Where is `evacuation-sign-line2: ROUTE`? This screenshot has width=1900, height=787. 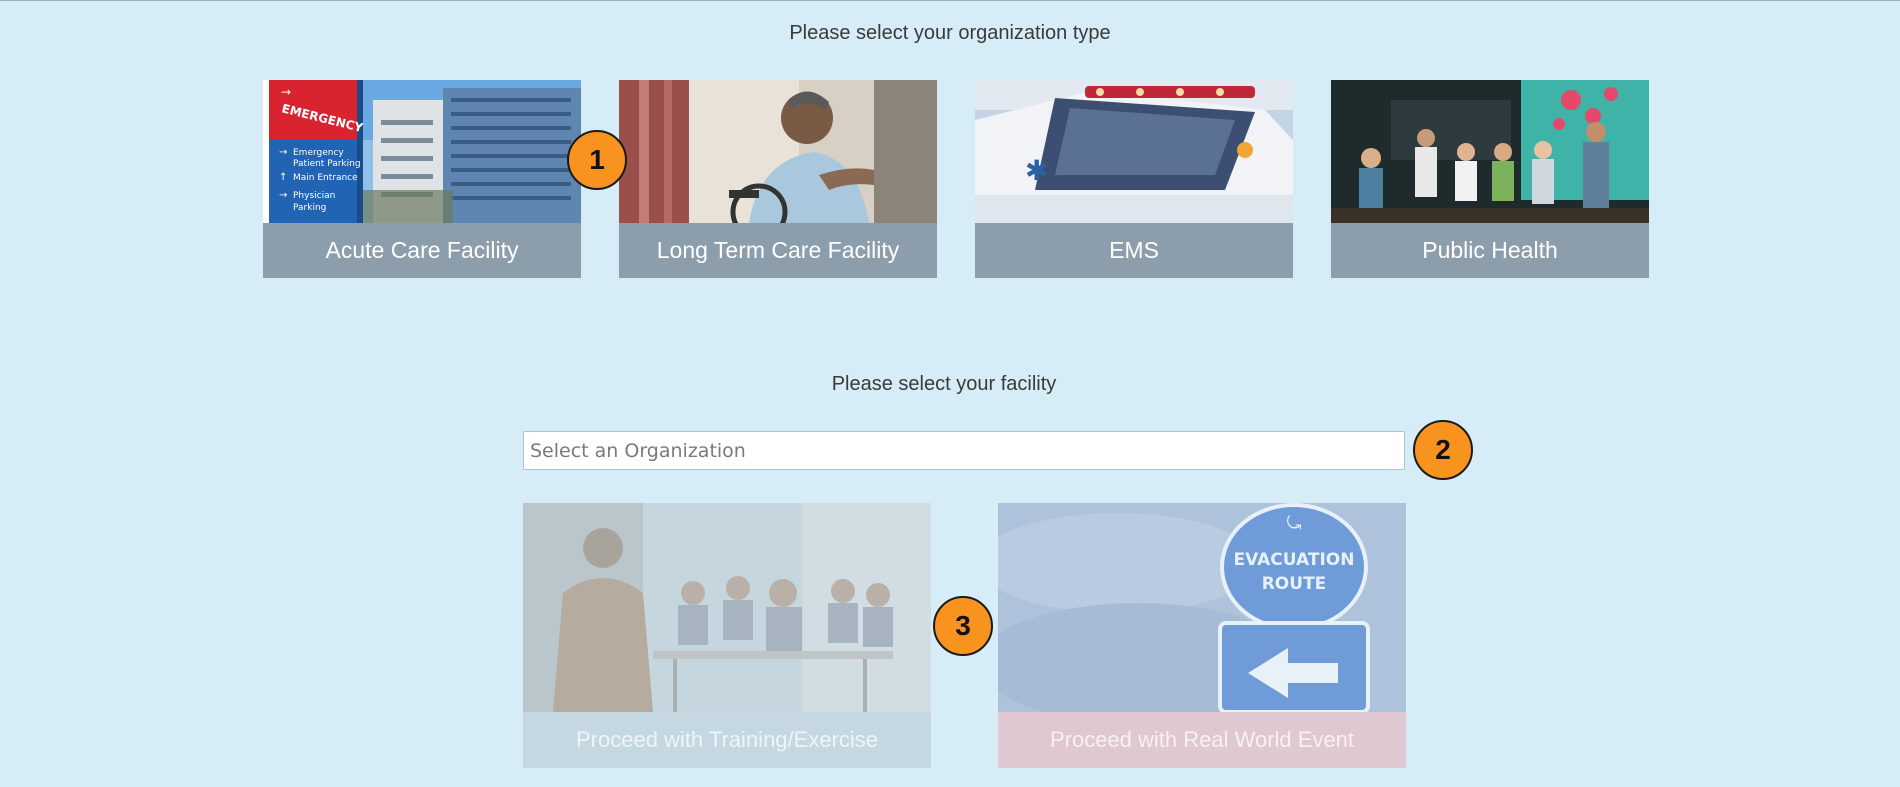
evacuation-sign-line2: ROUTE is located at coordinates (1294, 584).